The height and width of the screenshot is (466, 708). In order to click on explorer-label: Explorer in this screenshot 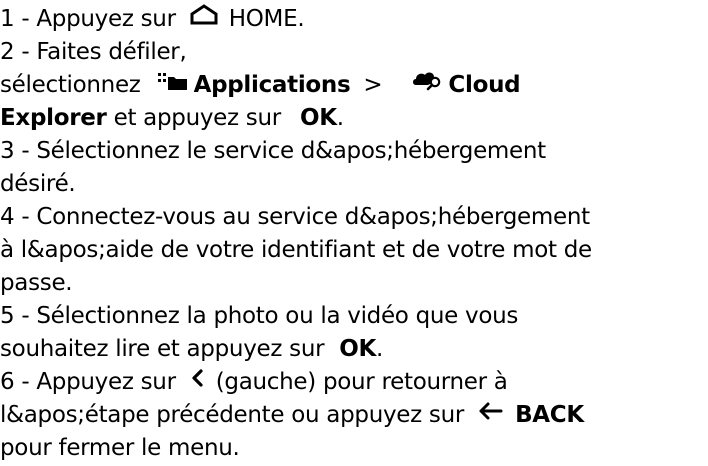, I will do `click(53, 118)`.